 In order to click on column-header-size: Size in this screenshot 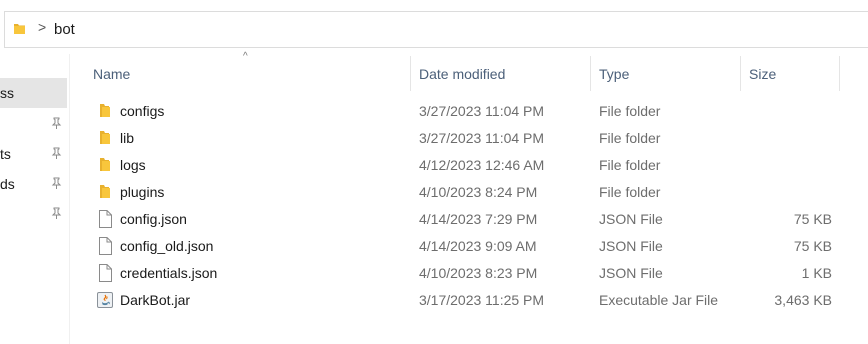, I will do `click(790, 73)`.